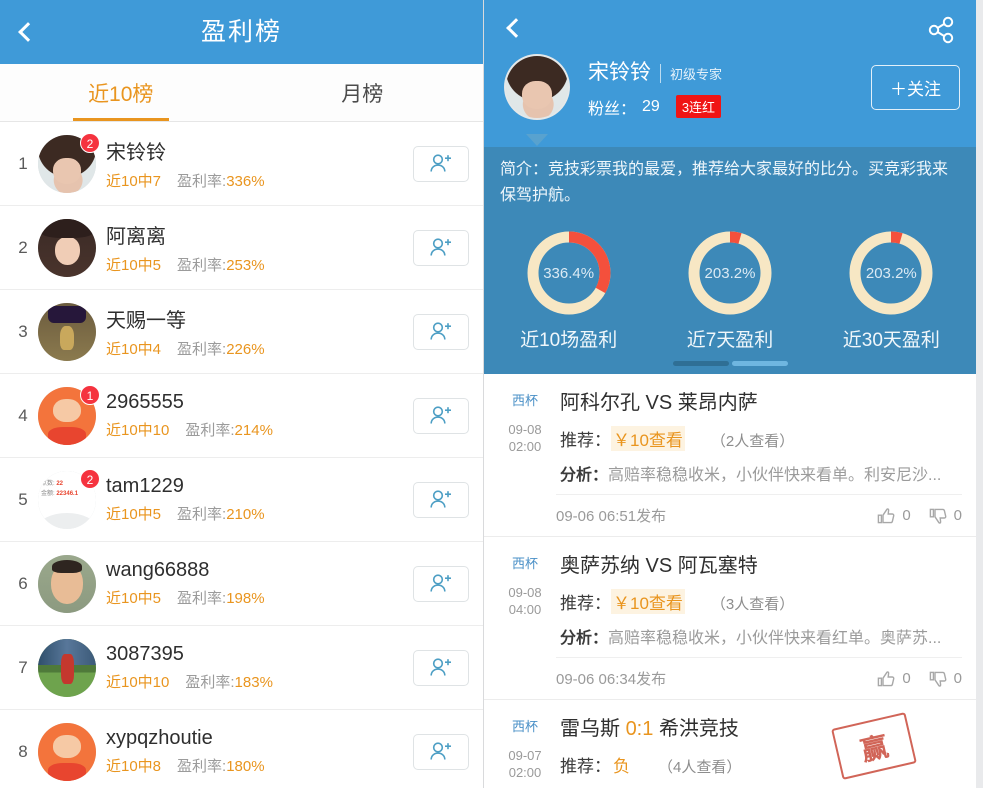 The image size is (983, 788). Describe the element at coordinates (691, 73) in the screenshot. I see `expert-level-badge: 初级专家` at that location.